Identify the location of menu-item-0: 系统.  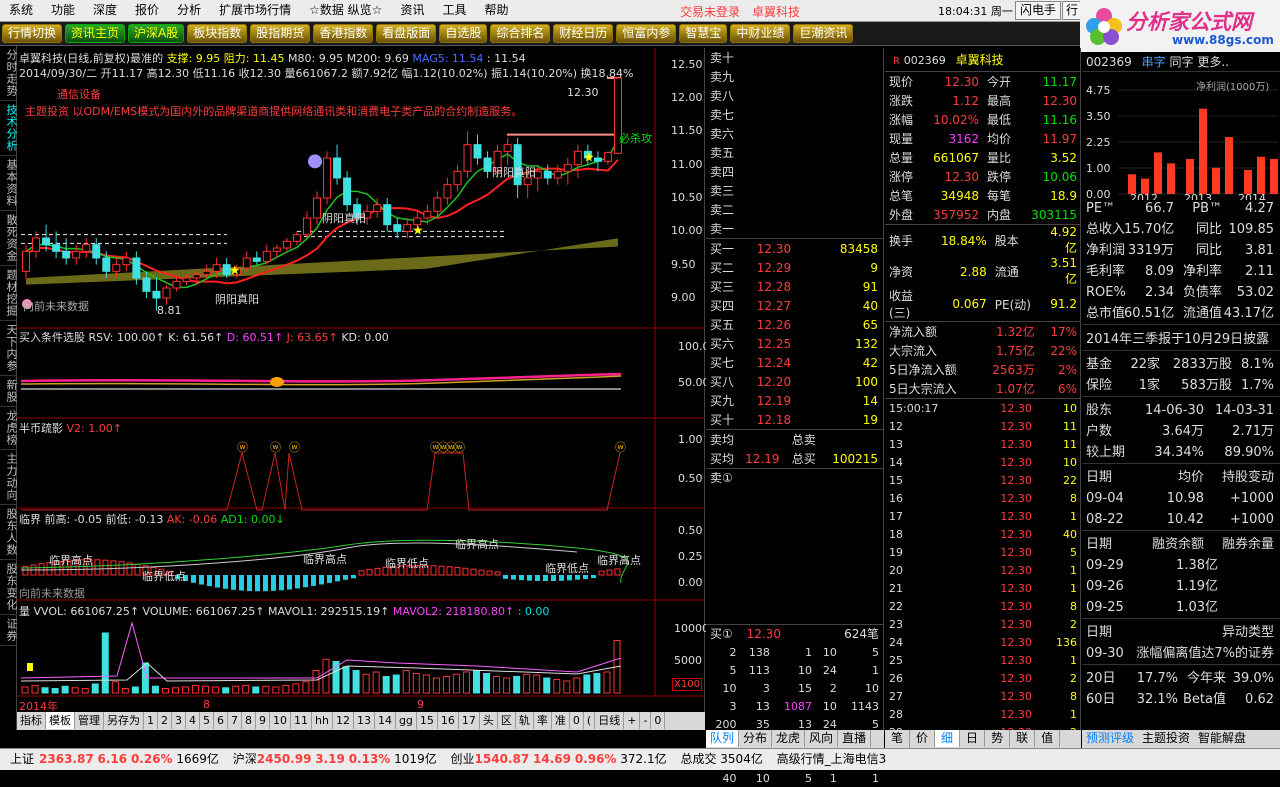
(21, 10).